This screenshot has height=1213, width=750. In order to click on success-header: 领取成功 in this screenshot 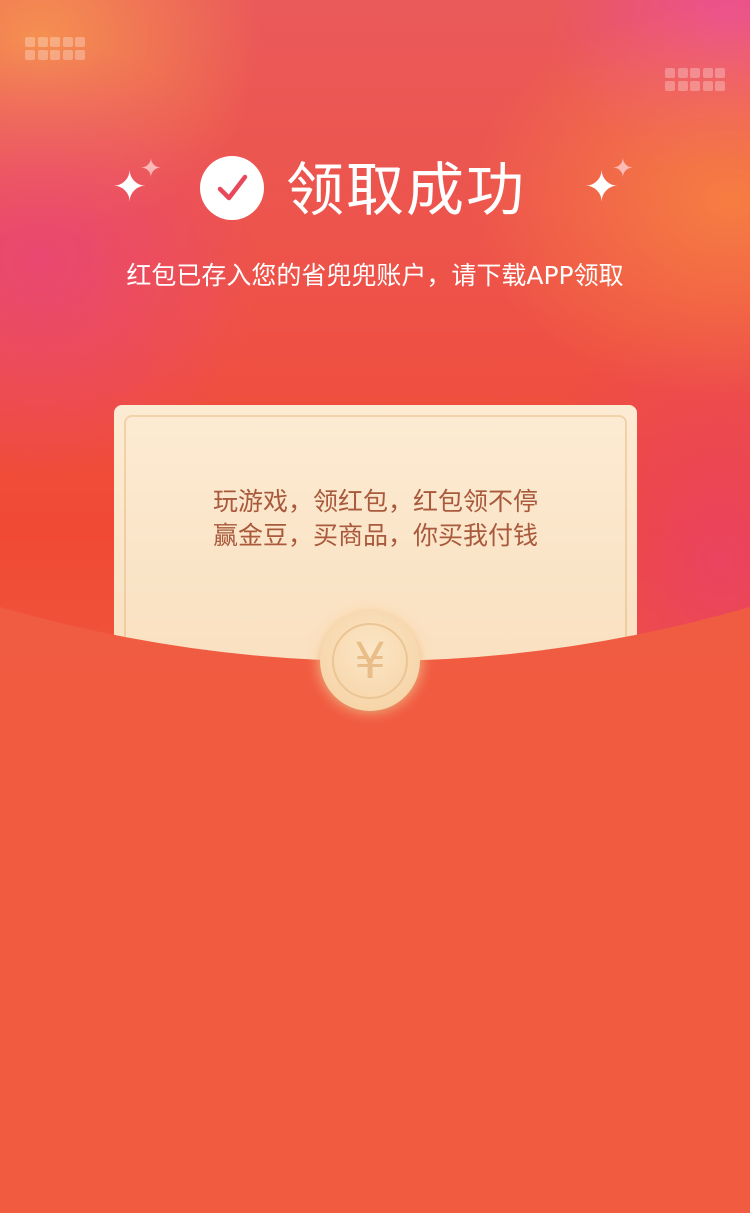, I will do `click(375, 190)`.